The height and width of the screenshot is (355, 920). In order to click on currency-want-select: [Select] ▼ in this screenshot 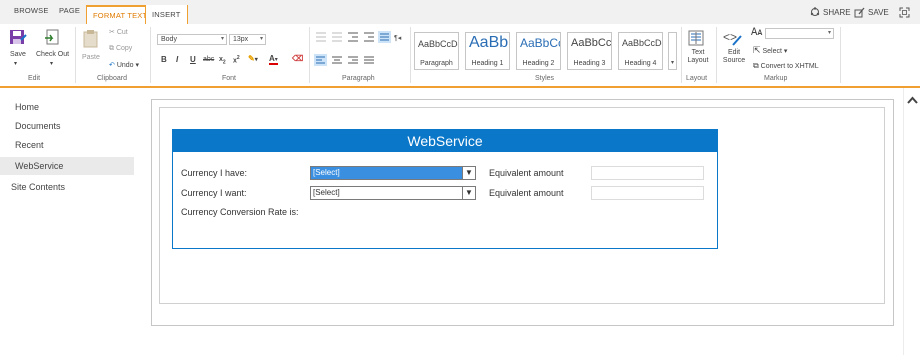, I will do `click(393, 193)`.